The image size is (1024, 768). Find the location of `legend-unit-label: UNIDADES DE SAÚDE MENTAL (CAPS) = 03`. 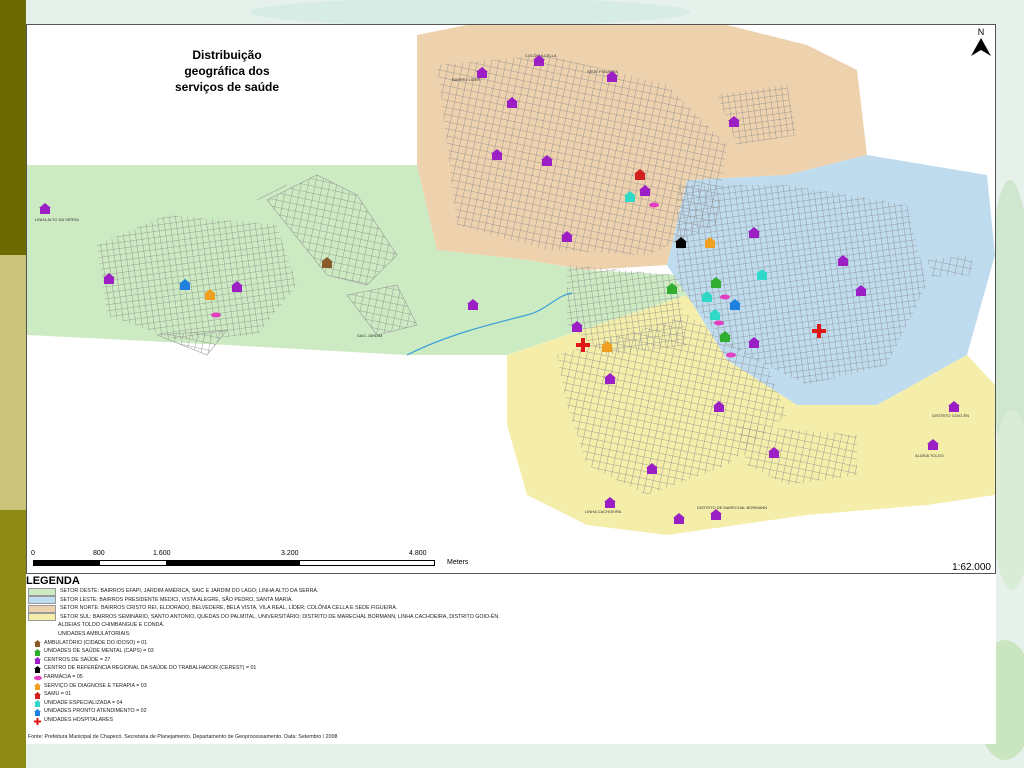

legend-unit-label: UNIDADES DE SAÚDE MENTAL (CAPS) = 03 is located at coordinates (99, 651).